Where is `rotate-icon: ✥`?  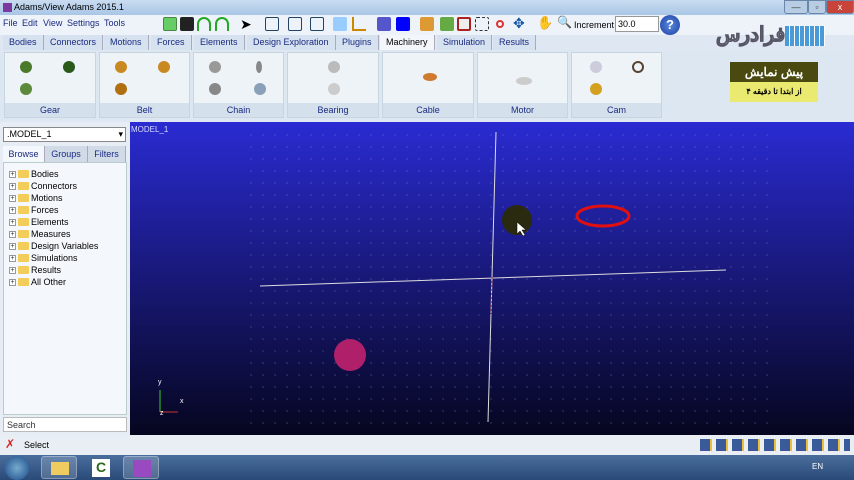 rotate-icon: ✥ is located at coordinates (519, 23).